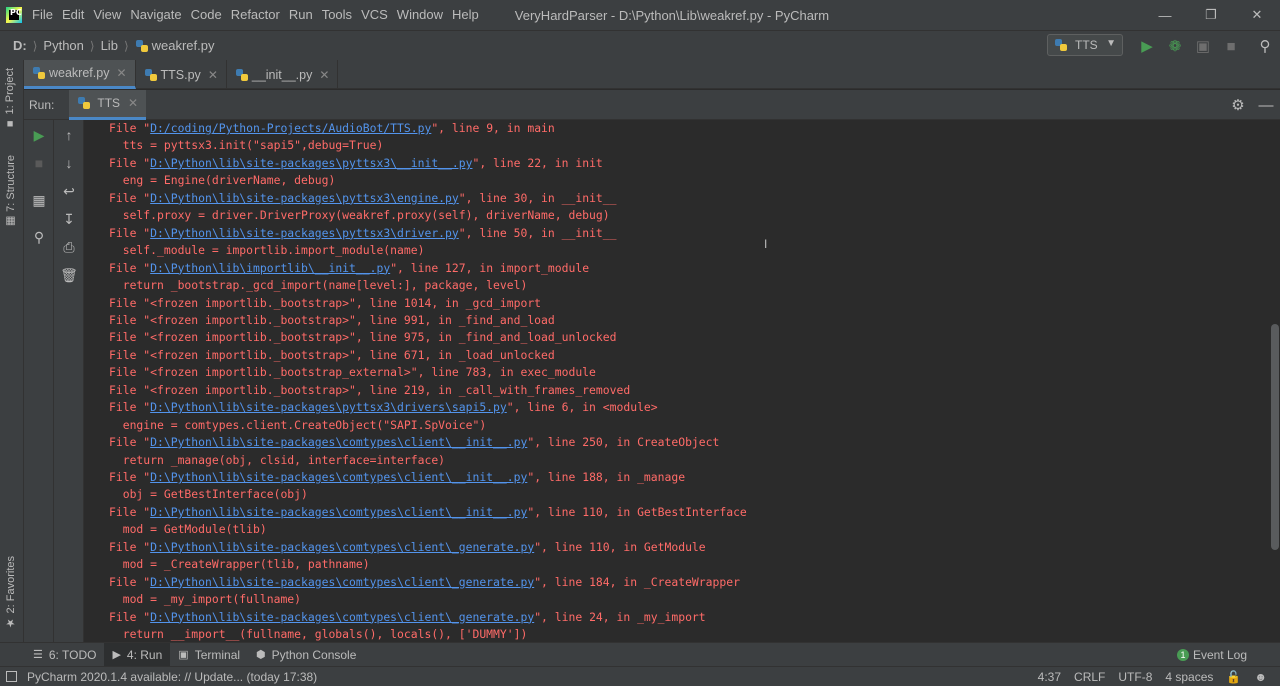  Describe the element at coordinates (305, 15) in the screenshot. I see `menu-run: Run` at that location.